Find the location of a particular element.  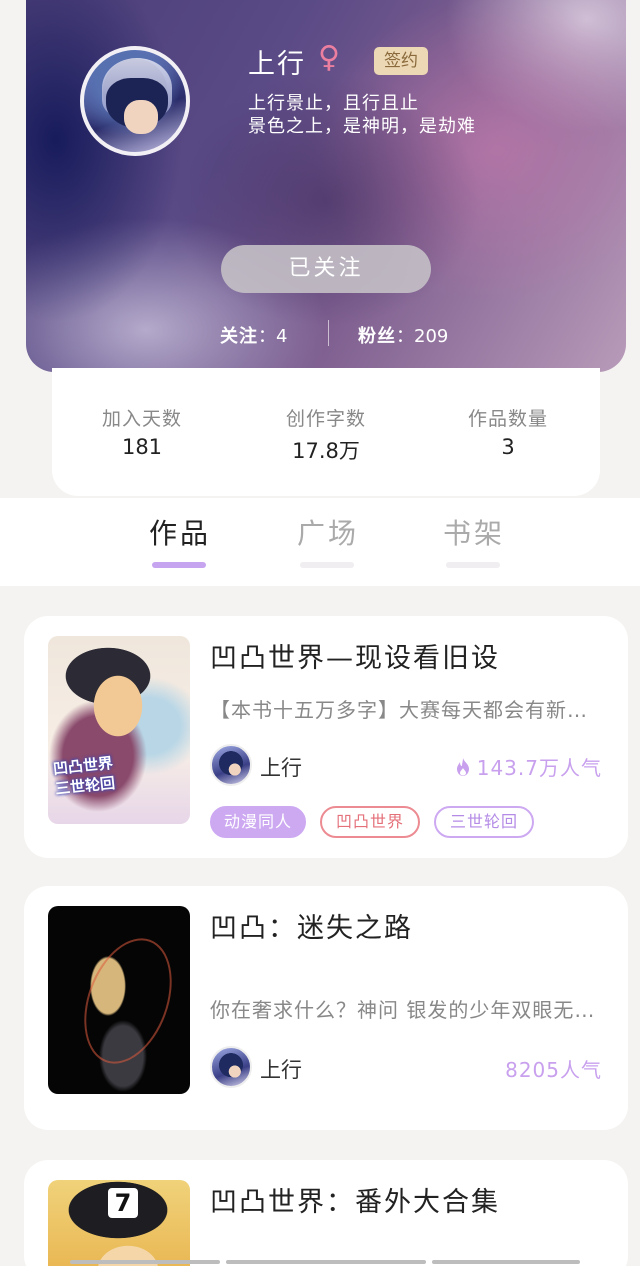

tag-chip: 三世轮回 is located at coordinates (484, 822).